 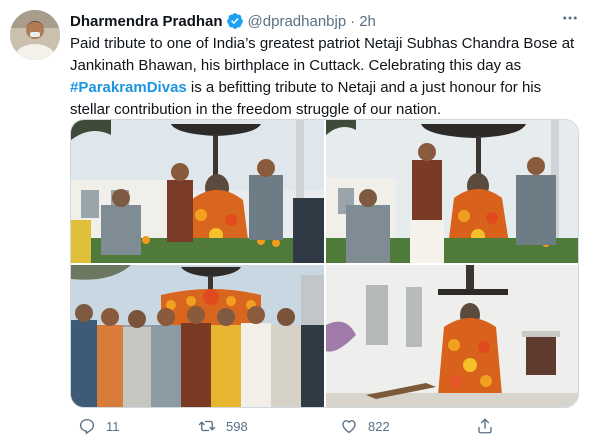 What do you see at coordinates (235, 21) in the screenshot?
I see `verified-icon` at bounding box center [235, 21].